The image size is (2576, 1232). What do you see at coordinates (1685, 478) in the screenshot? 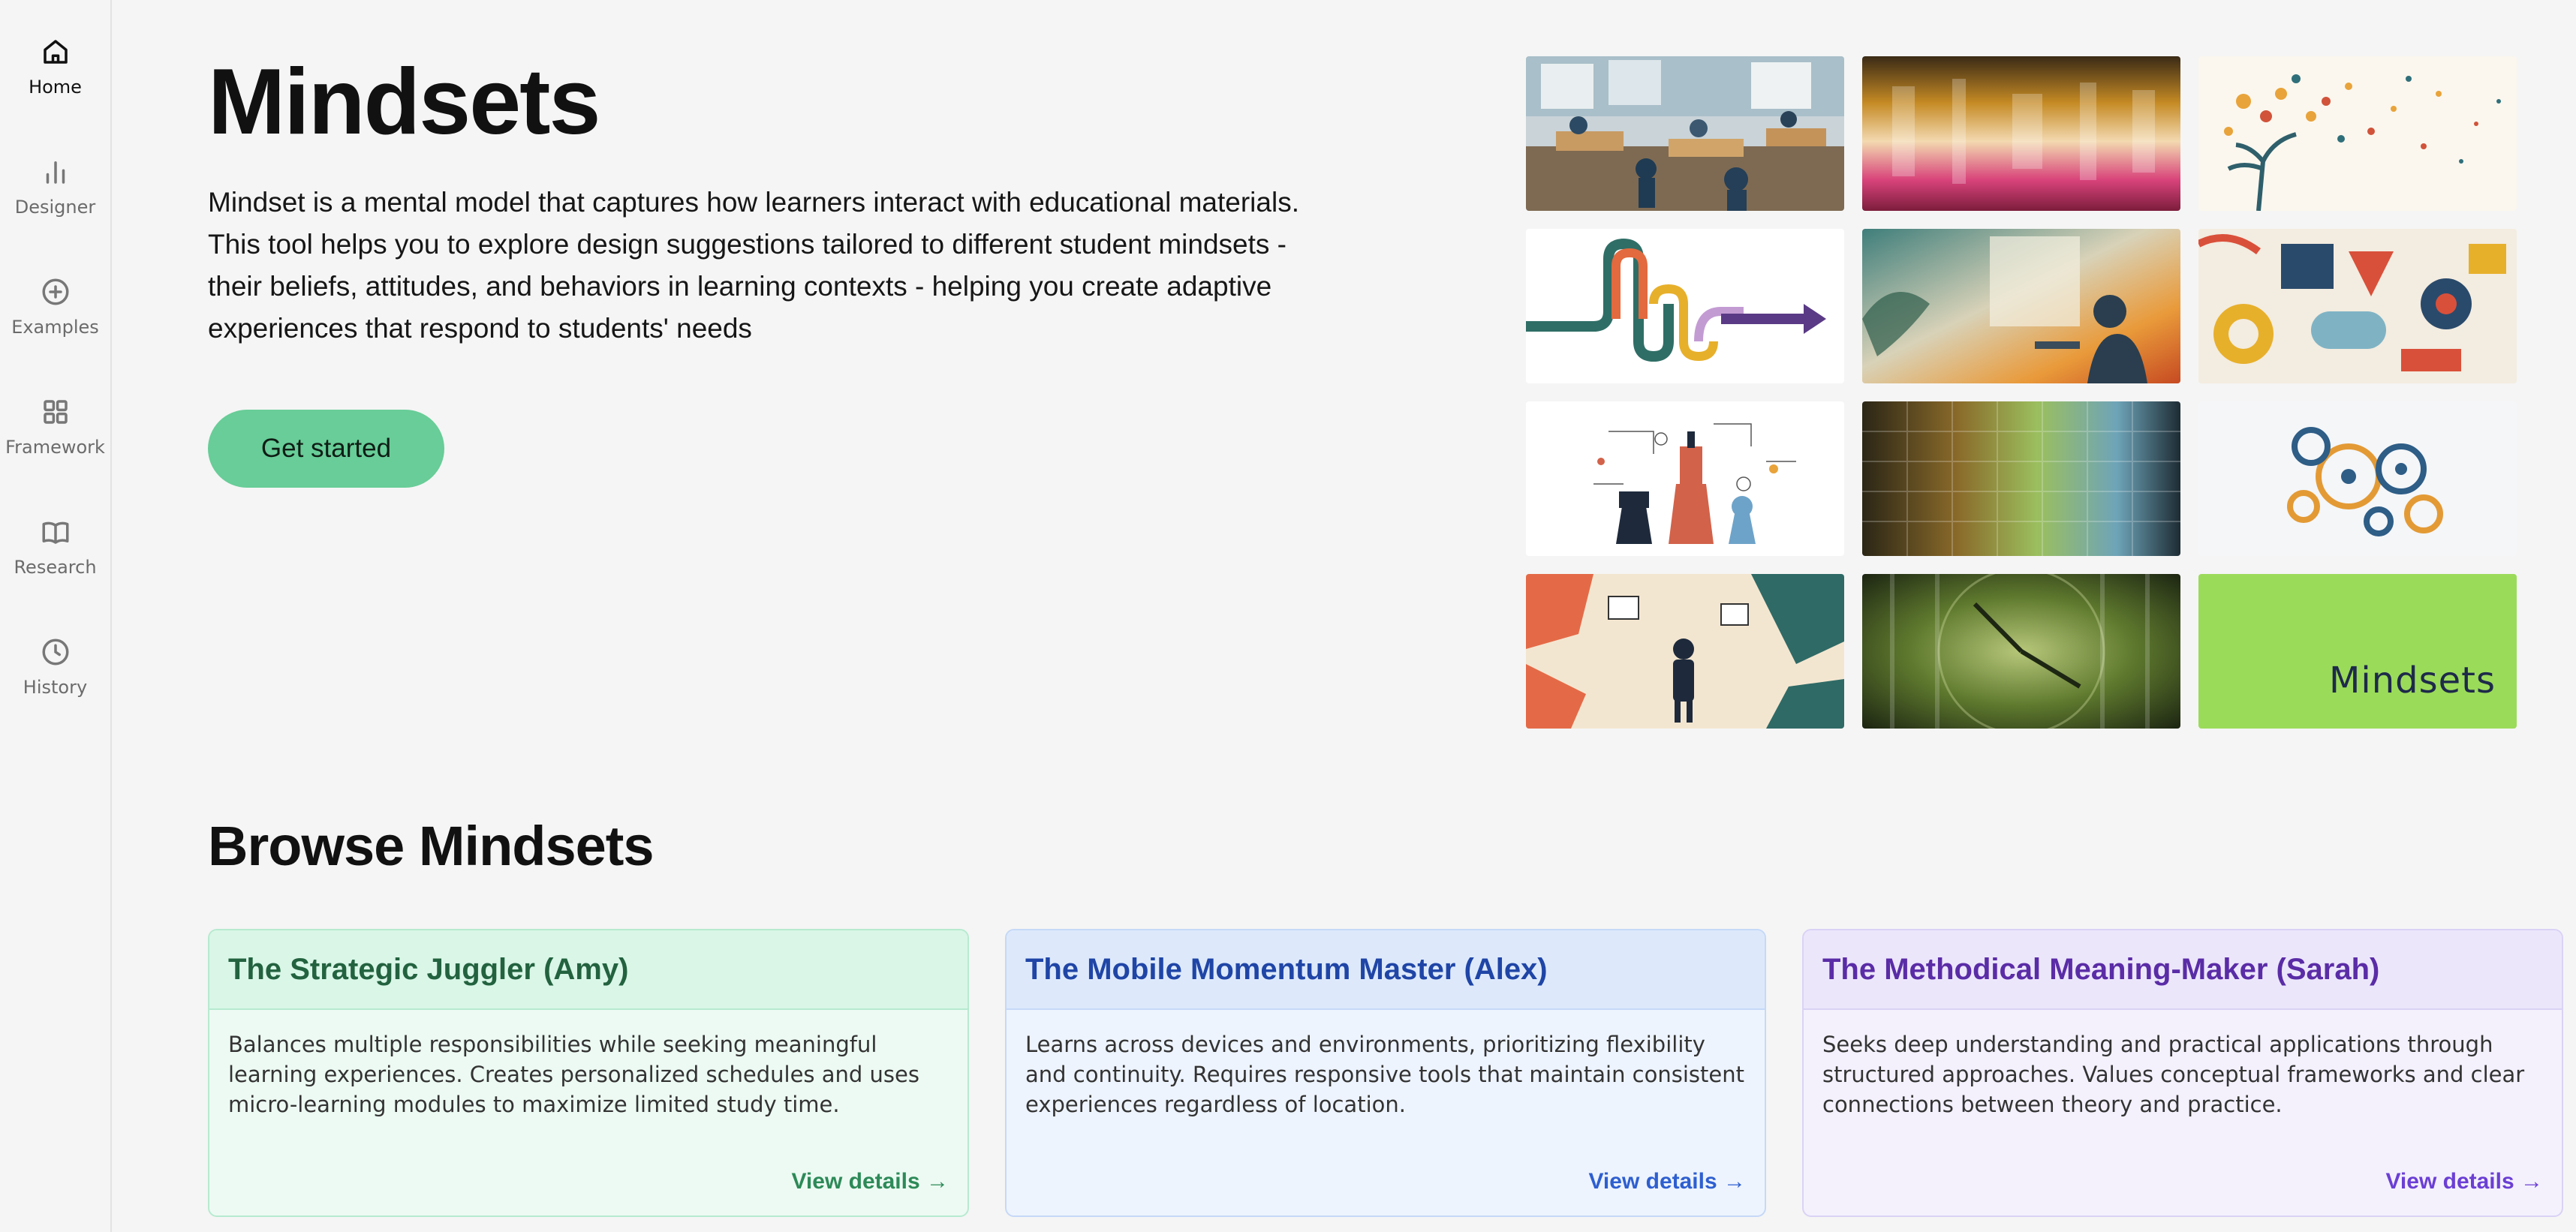
I see `chess-pieces-image` at bounding box center [1685, 478].